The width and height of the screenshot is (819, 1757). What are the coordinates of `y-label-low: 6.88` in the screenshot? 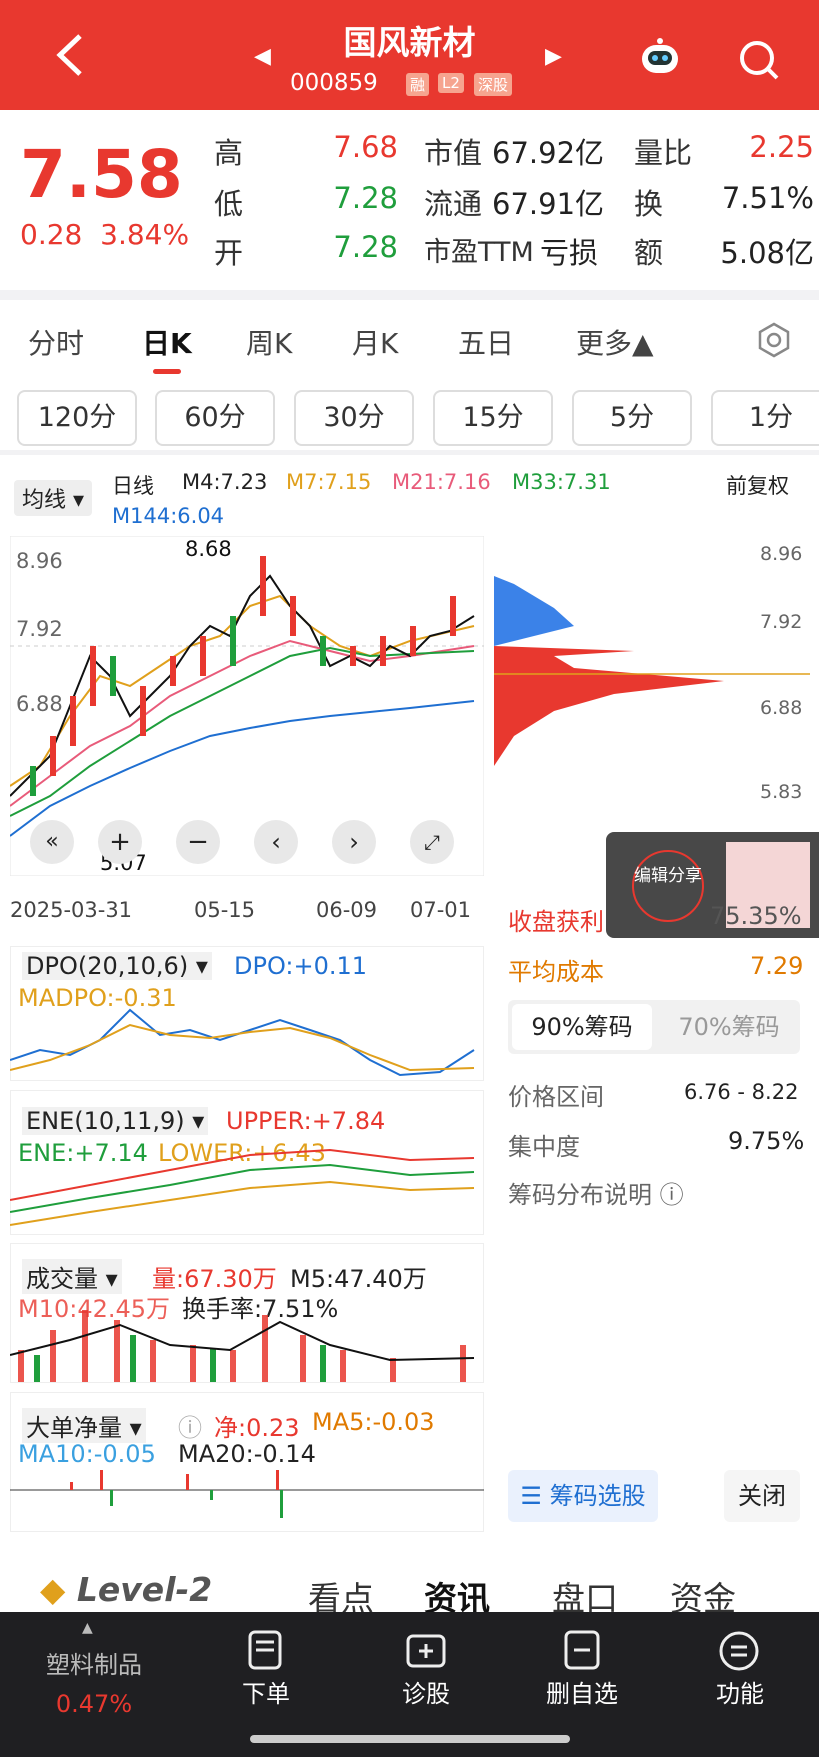 It's located at (39, 704).